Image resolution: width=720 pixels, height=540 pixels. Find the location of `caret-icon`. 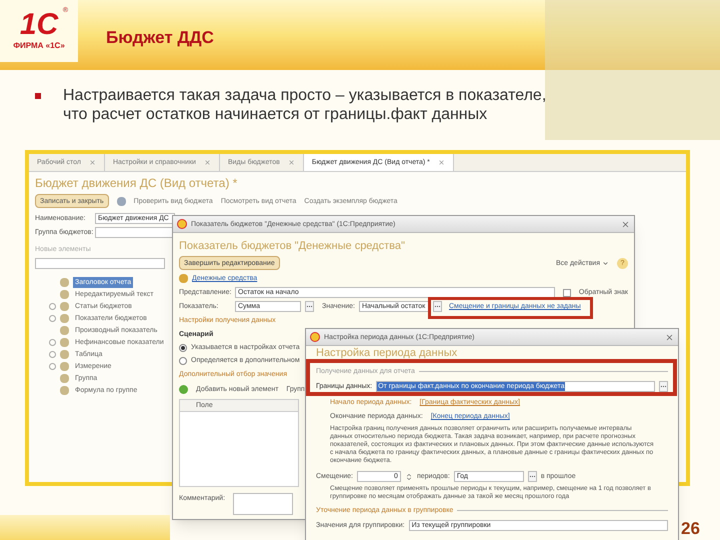

caret-icon is located at coordinates (605, 263).